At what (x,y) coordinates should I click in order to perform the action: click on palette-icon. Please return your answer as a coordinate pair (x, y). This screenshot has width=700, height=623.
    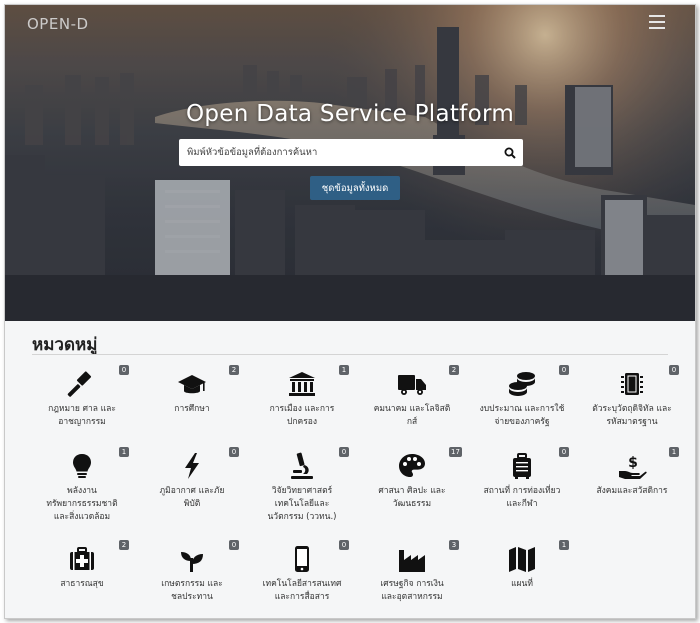
    Looking at the image, I should click on (412, 465).